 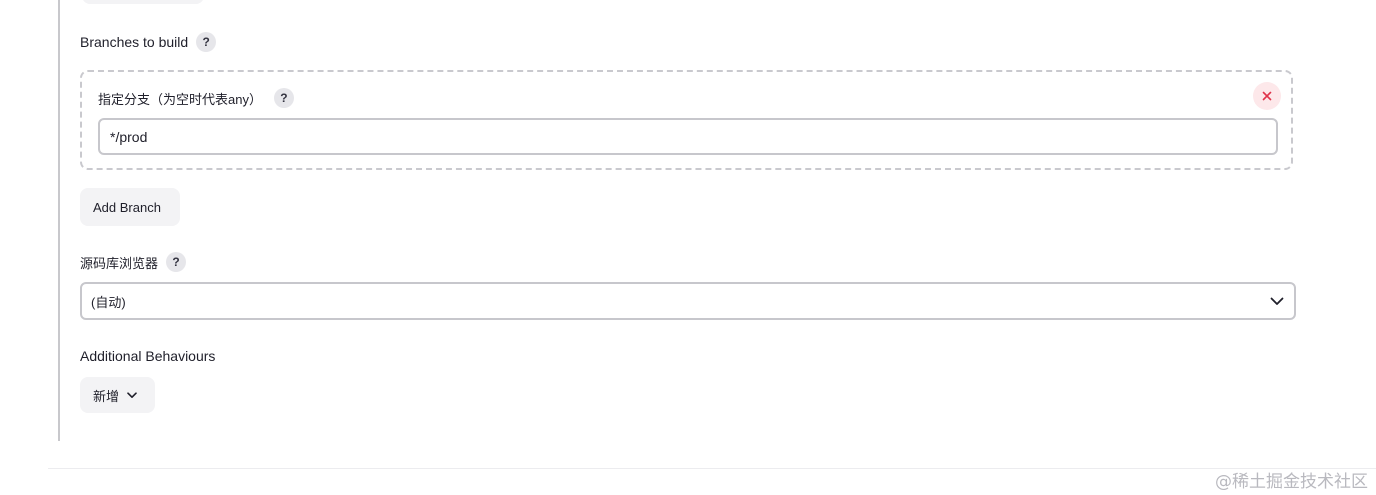 I want to click on add-branch-label: Add Branch, so click(x=127, y=207).